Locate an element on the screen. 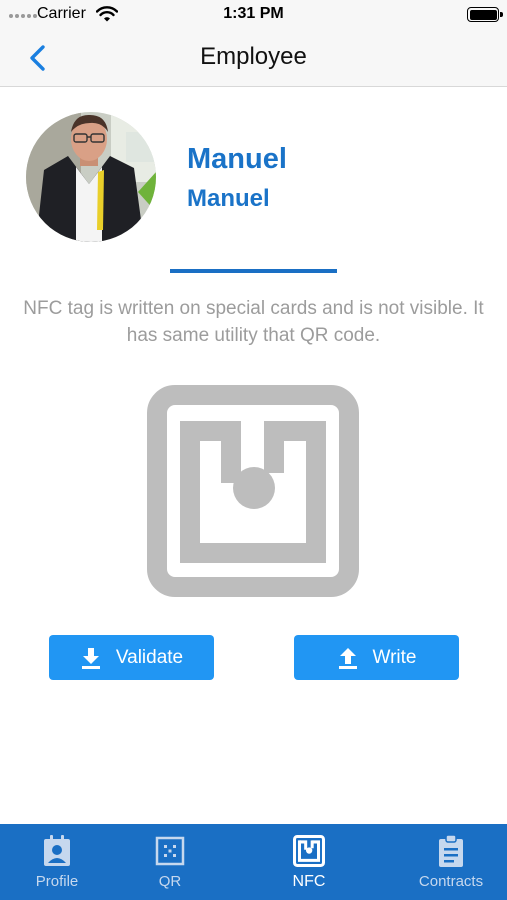 This screenshot has width=507, height=900. tab-nfc: NFC is located at coordinates (309, 862).